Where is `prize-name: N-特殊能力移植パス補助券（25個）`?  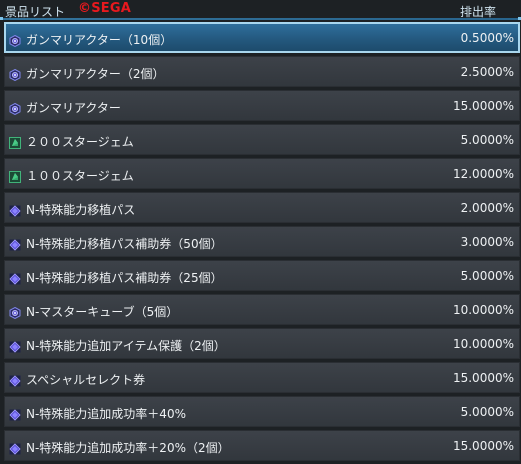
prize-name: N-特殊能力移植パス補助券（25個） is located at coordinates (124, 278).